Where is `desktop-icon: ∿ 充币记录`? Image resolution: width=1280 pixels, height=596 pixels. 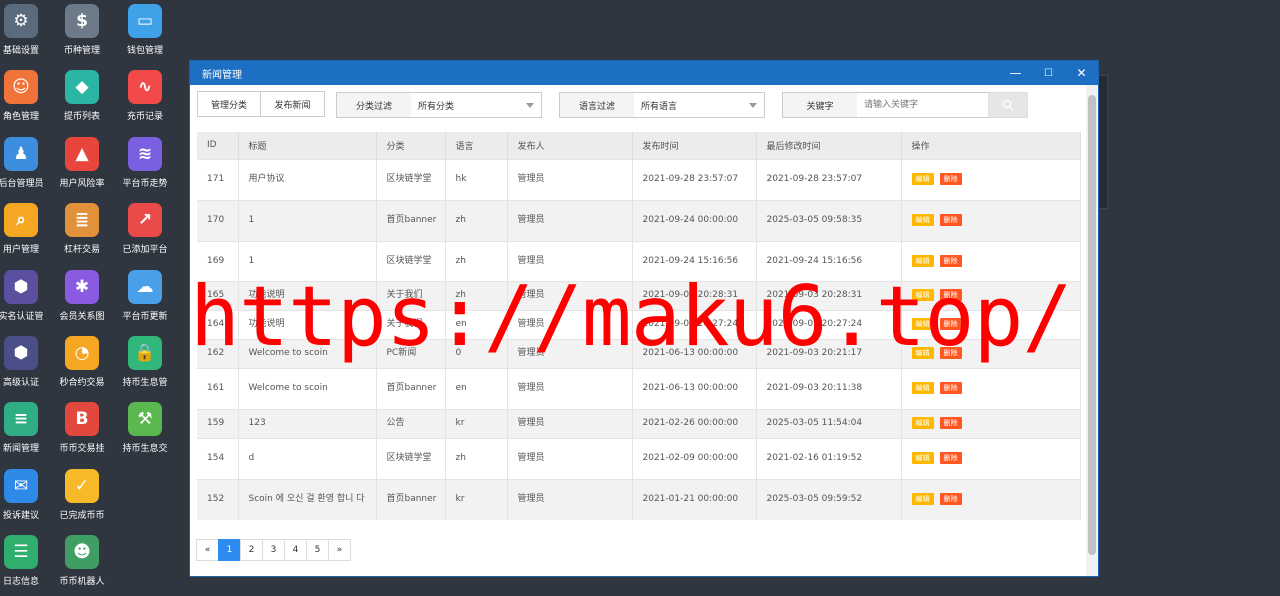
desktop-icon: ∿ 充币记录 is located at coordinates (145, 100).